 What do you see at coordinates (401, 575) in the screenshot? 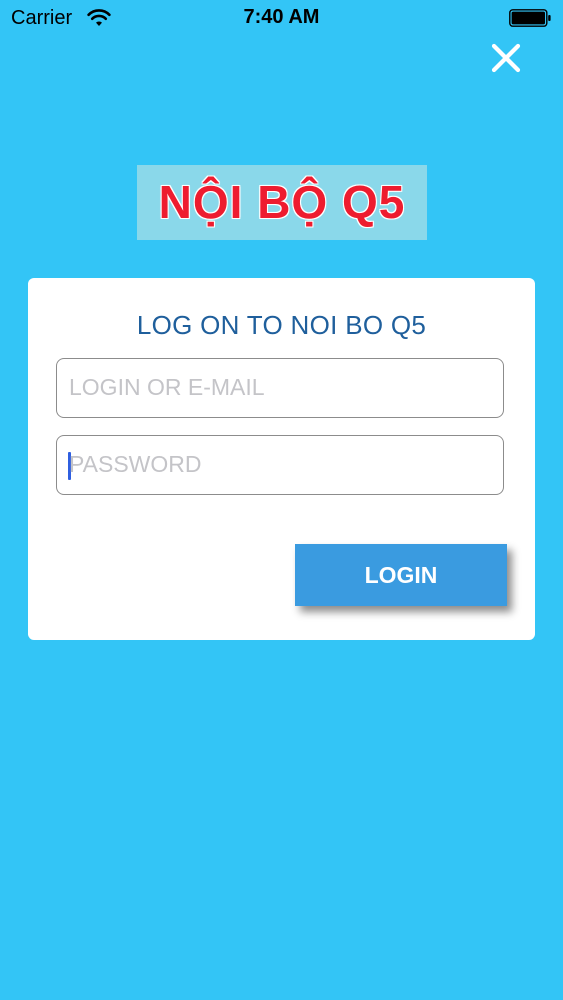
I see `login-button: LOGIN` at bounding box center [401, 575].